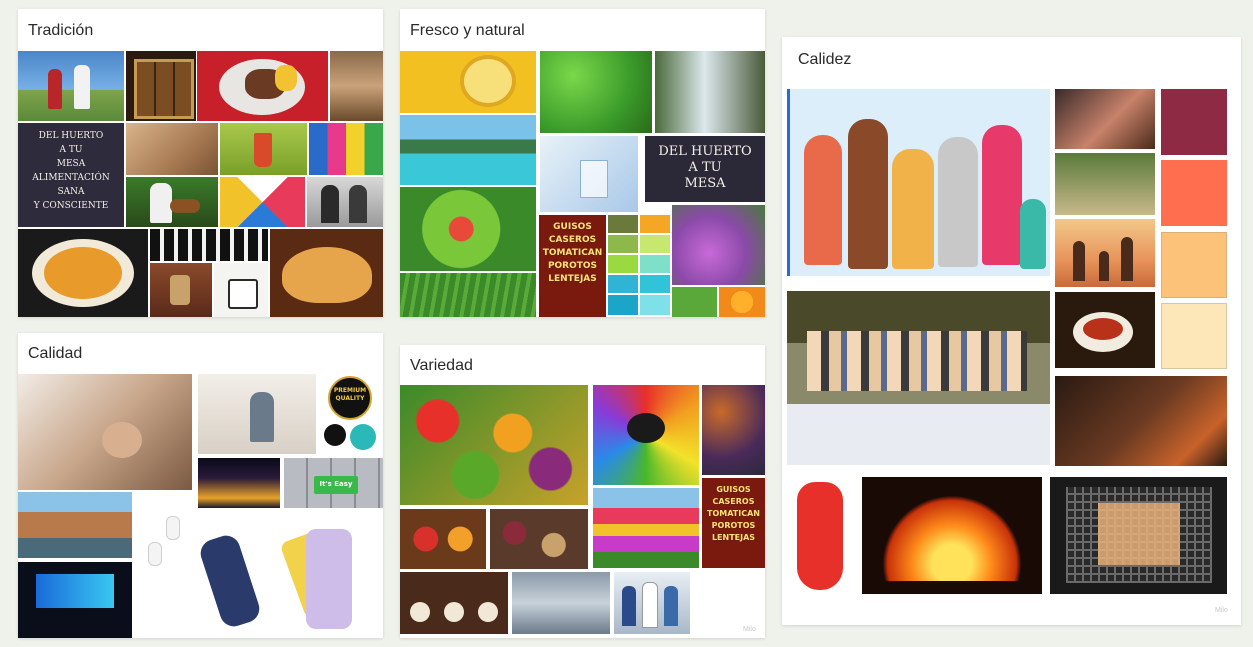  What do you see at coordinates (209, 245) in the screenshot?
I see `mapuche-pattern-photo` at bounding box center [209, 245].